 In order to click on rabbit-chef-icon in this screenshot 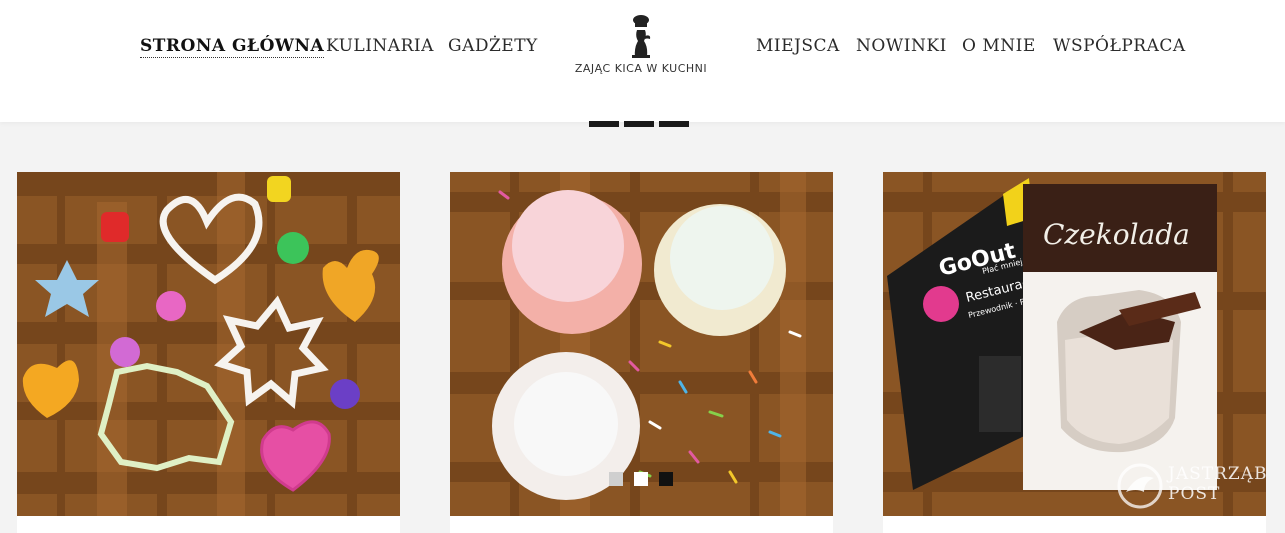, I will do `click(641, 36)`.